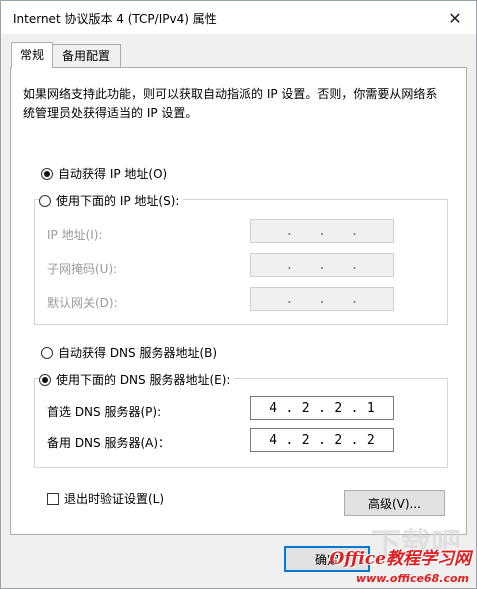 This screenshot has width=477, height=589. Describe the element at coordinates (47, 173) in the screenshot. I see `radio-auto-ip-indicator` at that location.